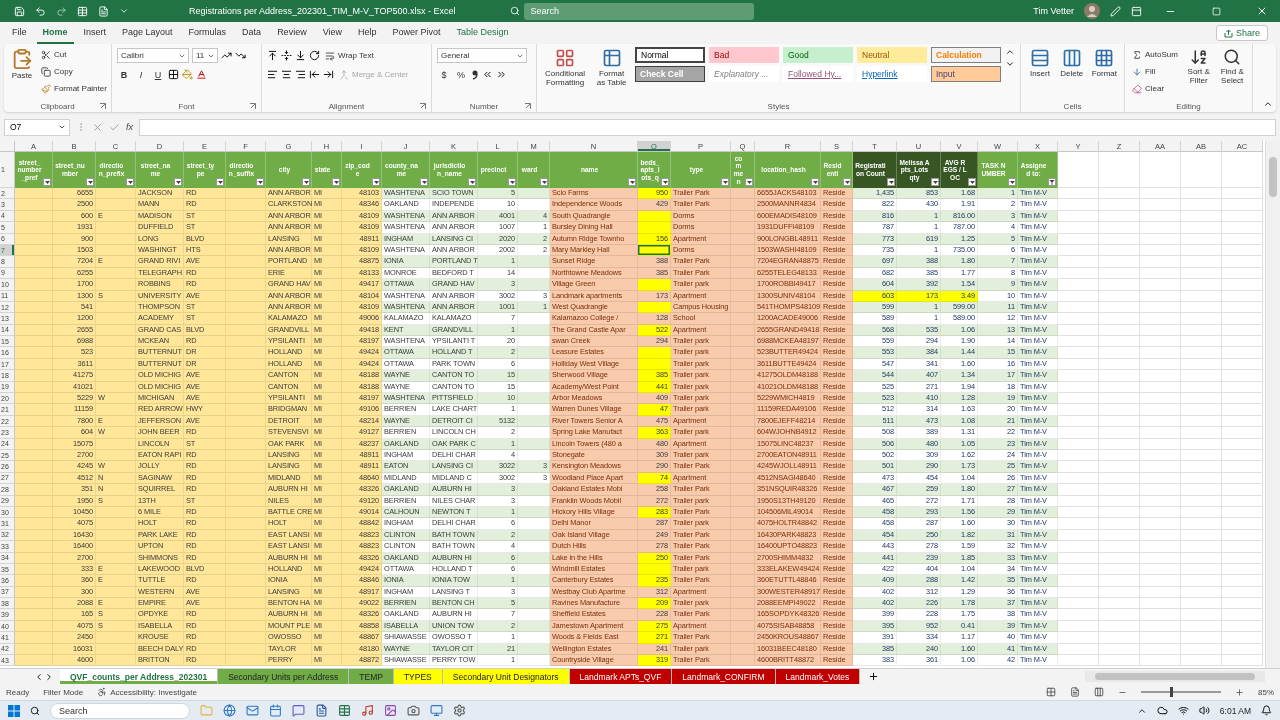 The width and height of the screenshot is (1280, 720). What do you see at coordinates (482, 55) in the screenshot?
I see `number-format-field: General` at bounding box center [482, 55].